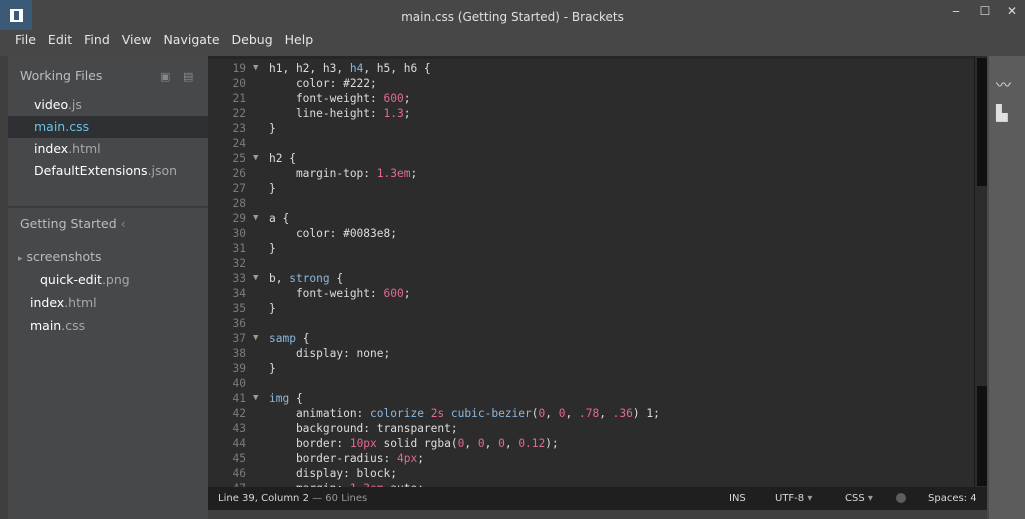  Describe the element at coordinates (188, 76) in the screenshot. I see `split-view-icon: ▤` at that location.